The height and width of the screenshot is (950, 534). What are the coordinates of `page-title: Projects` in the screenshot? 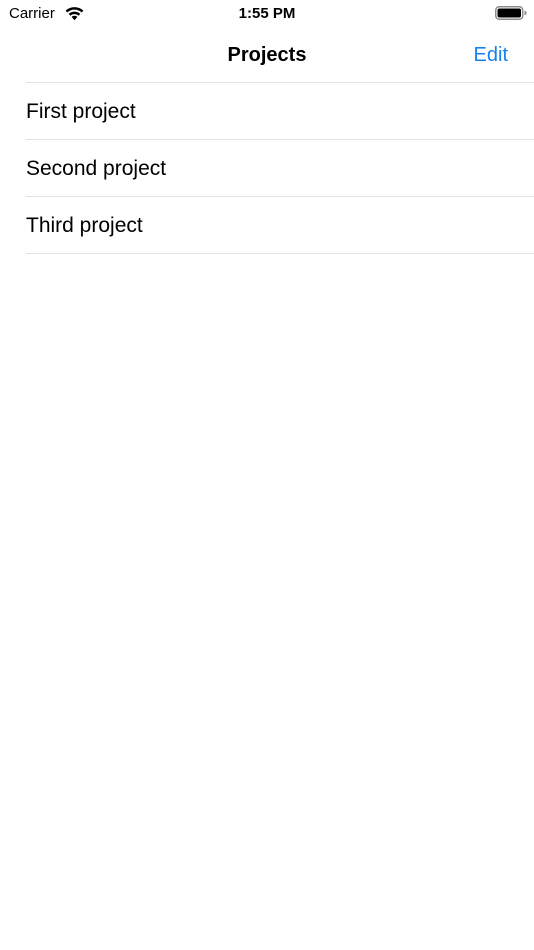 It's located at (267, 55).